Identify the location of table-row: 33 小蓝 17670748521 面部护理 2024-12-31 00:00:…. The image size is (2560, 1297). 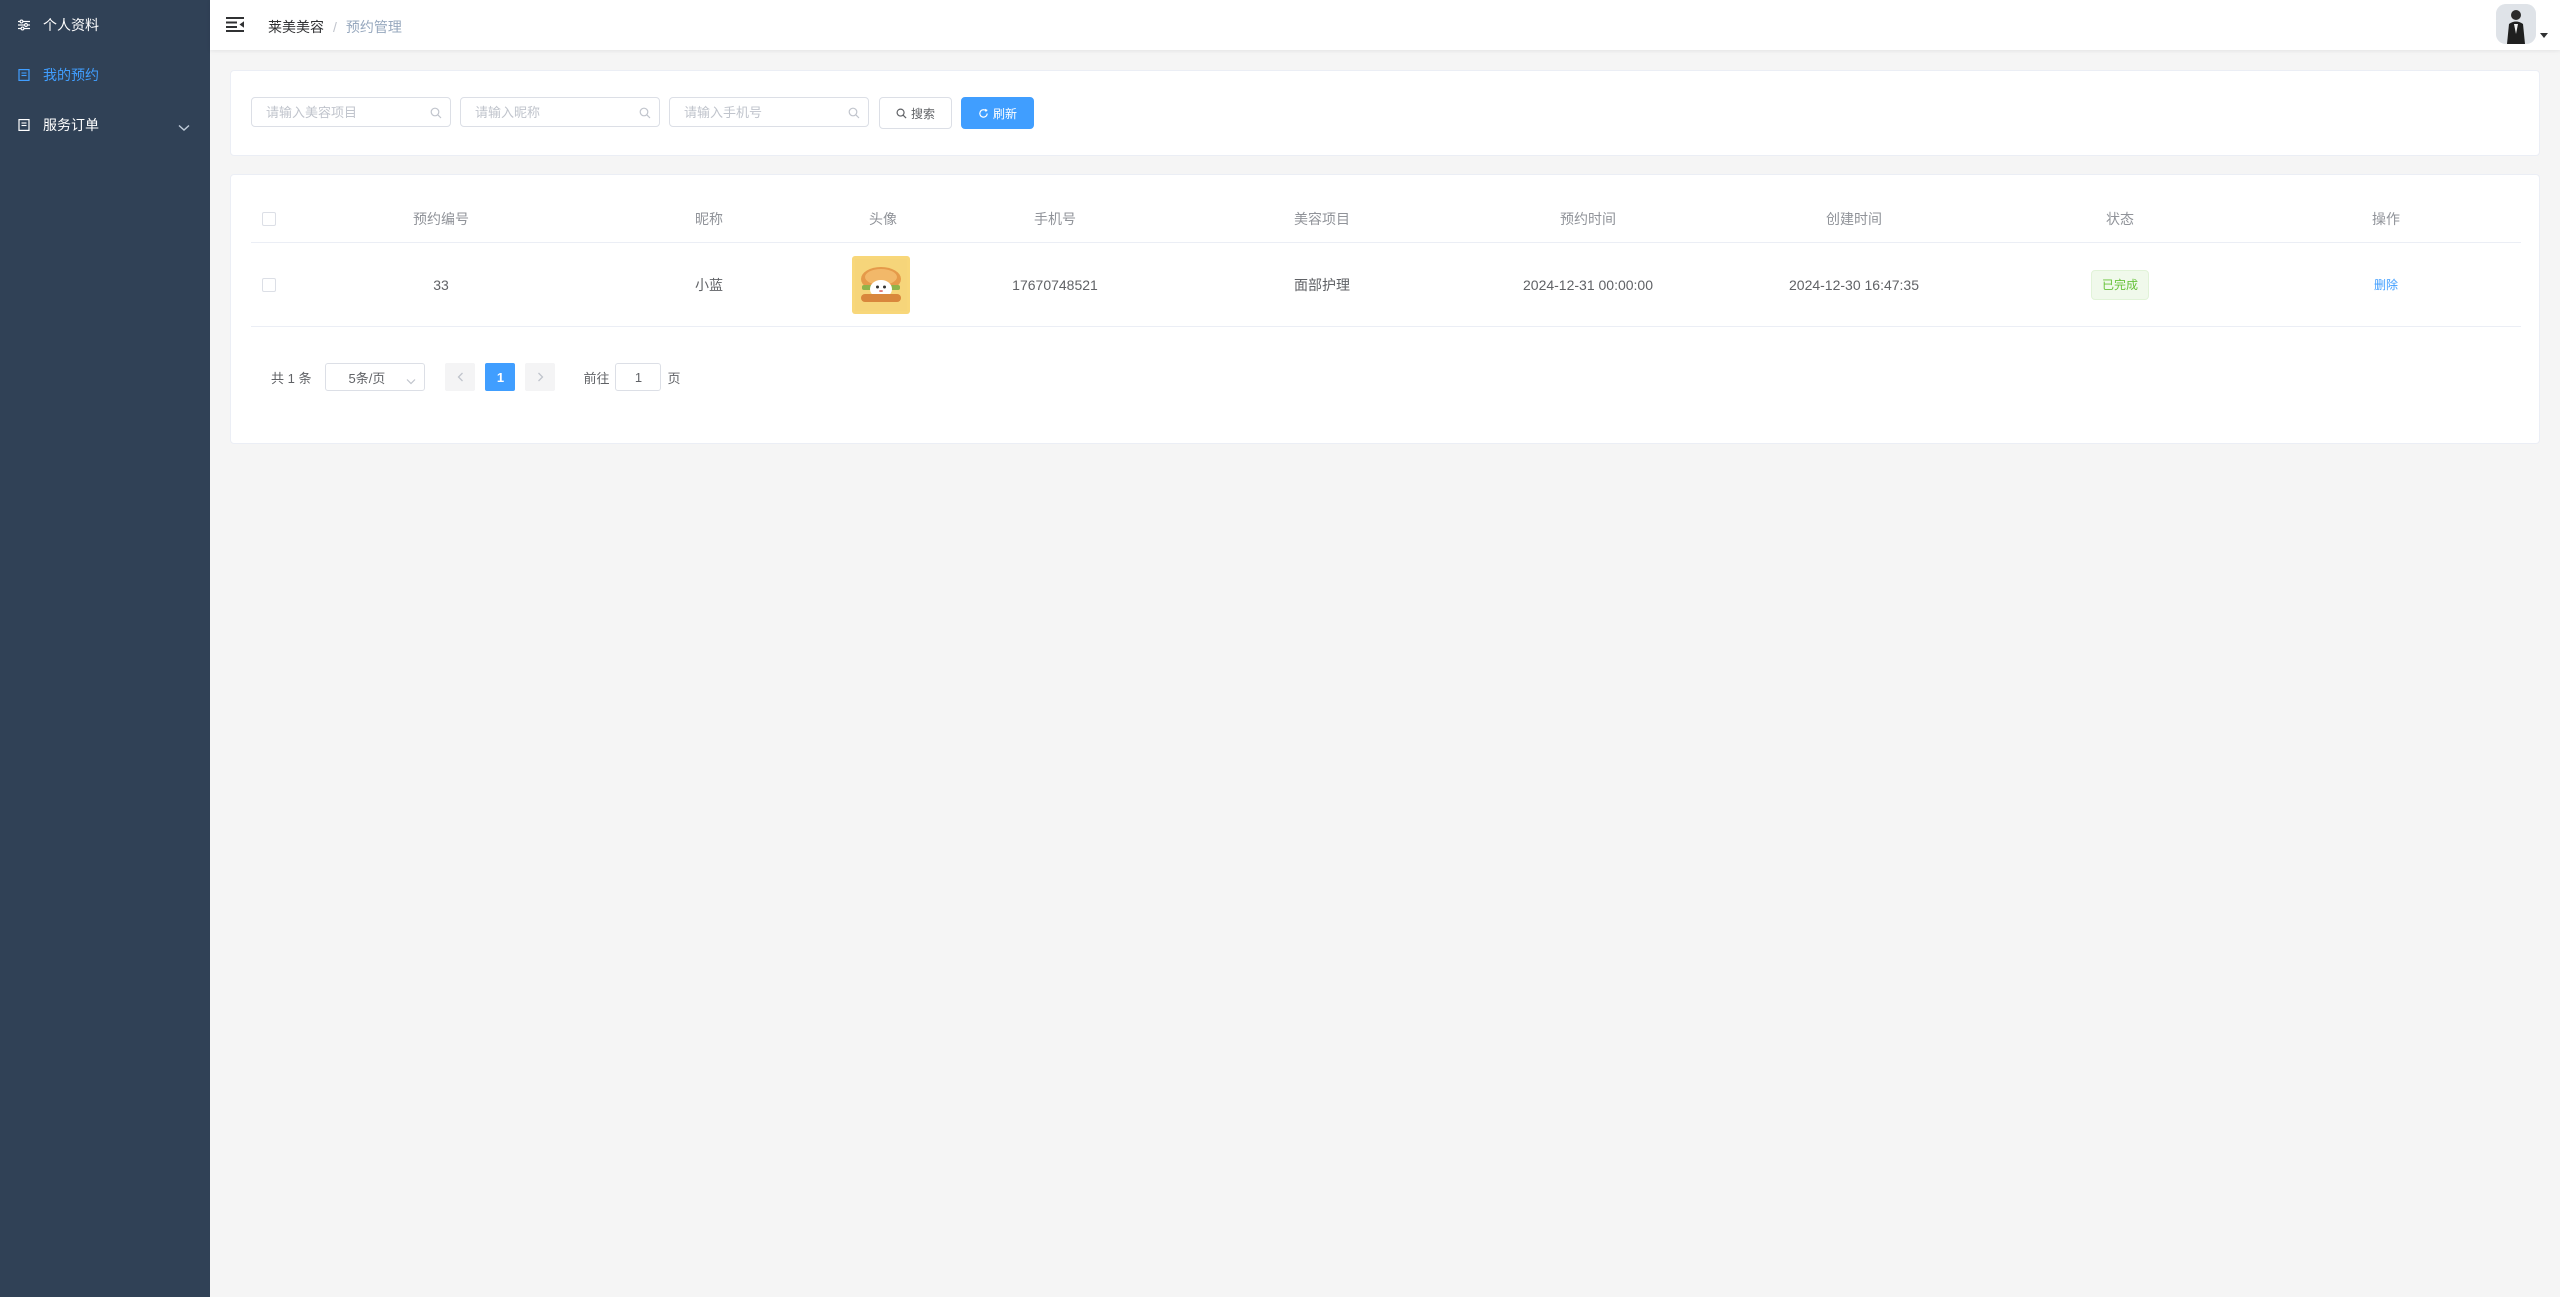
(1386, 285).